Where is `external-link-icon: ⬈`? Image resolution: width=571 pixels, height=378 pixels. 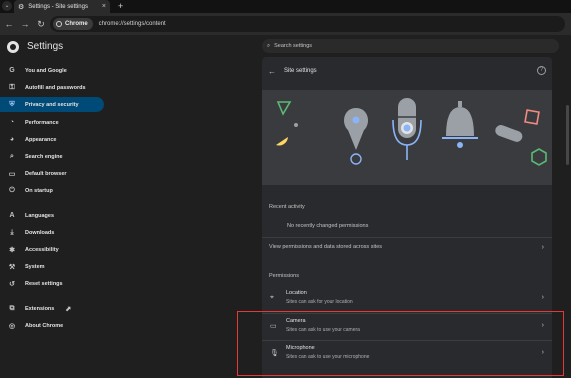
external-link-icon: ⬈ is located at coordinates (68, 309).